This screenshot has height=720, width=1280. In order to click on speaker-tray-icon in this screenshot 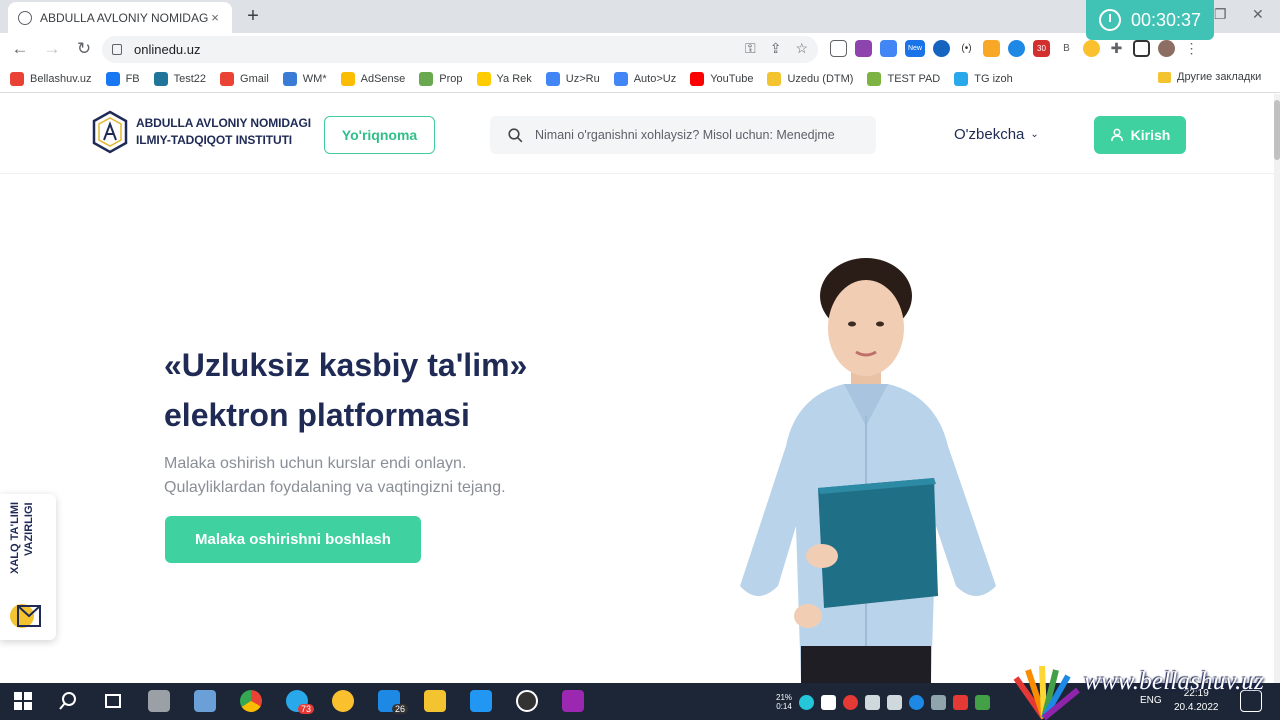, I will do `click(873, 702)`.